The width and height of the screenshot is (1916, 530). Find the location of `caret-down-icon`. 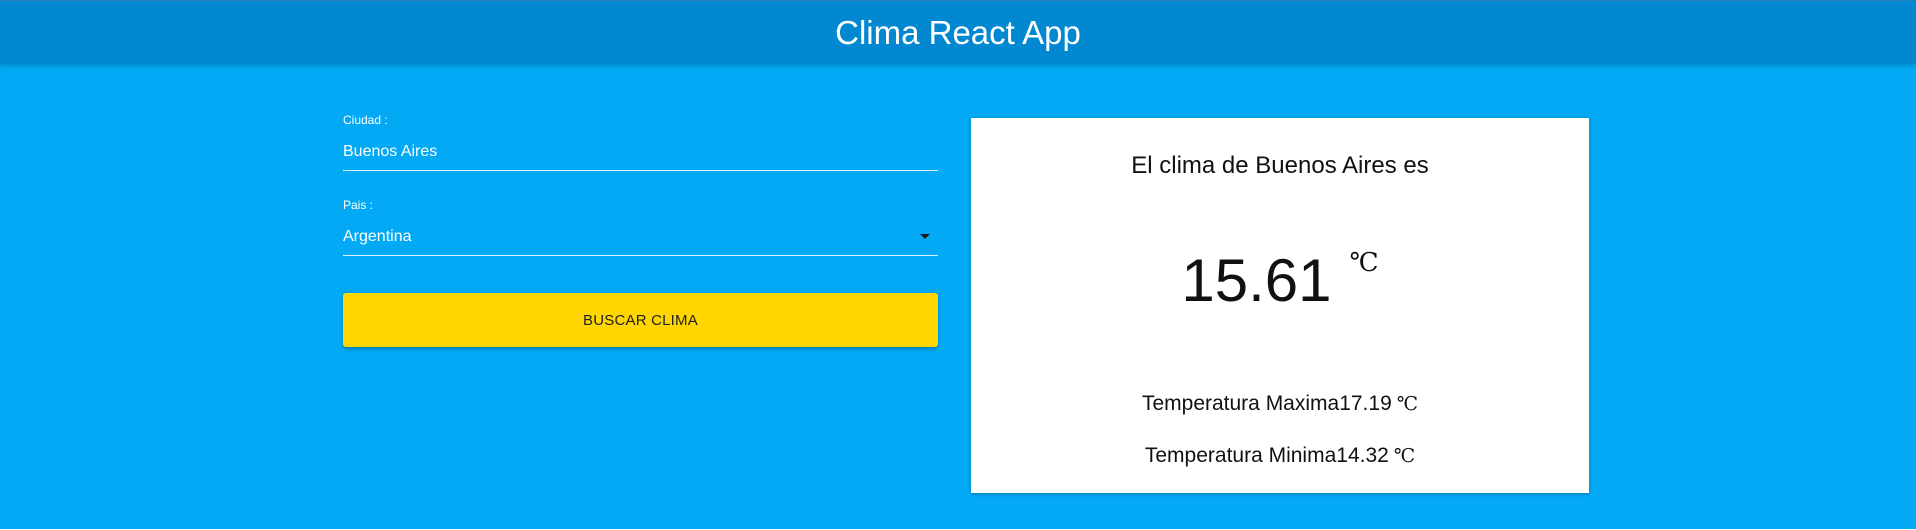

caret-down-icon is located at coordinates (925, 236).